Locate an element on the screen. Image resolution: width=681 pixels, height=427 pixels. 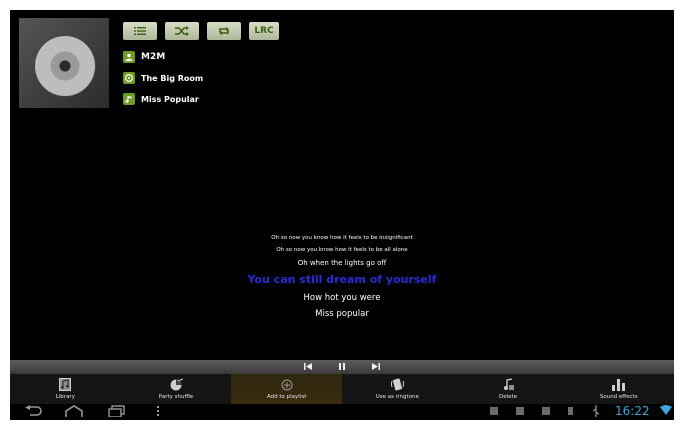
artist-row: M2M is located at coordinates (144, 57).